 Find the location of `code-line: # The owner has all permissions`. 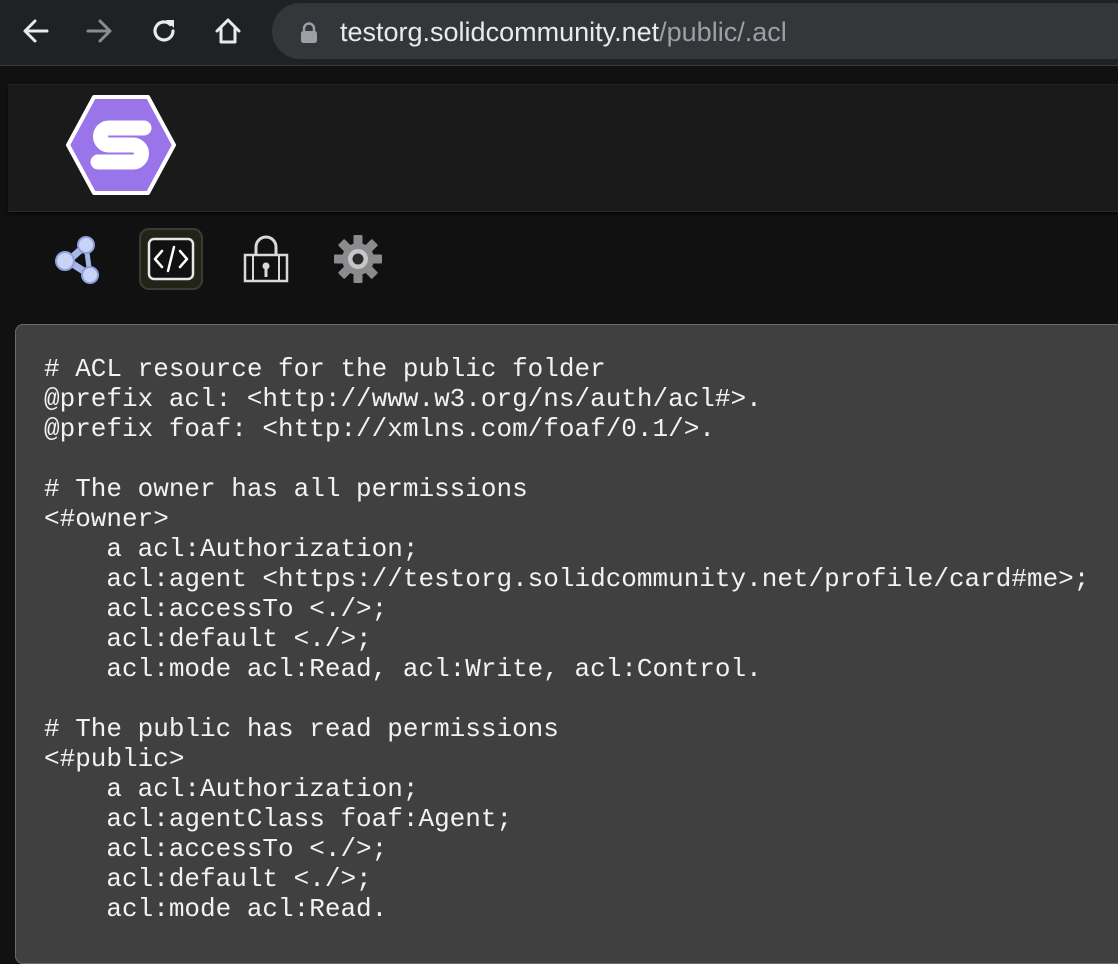

code-line: # The owner has all permissions is located at coordinates (286, 489).